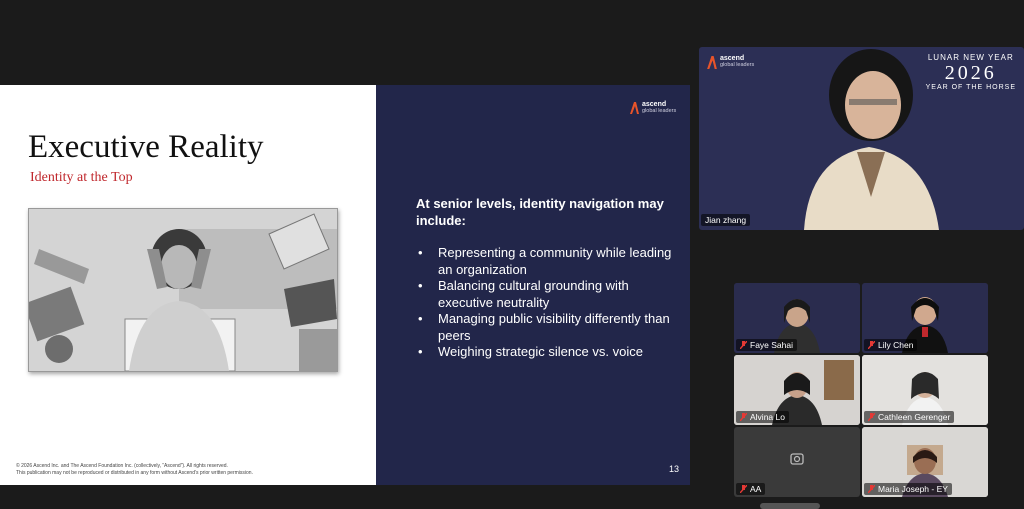 Image resolution: width=1024 pixels, height=509 pixels. Describe the element at coordinates (762, 417) in the screenshot. I see `participant-name-tag: Alvina Lo` at that location.